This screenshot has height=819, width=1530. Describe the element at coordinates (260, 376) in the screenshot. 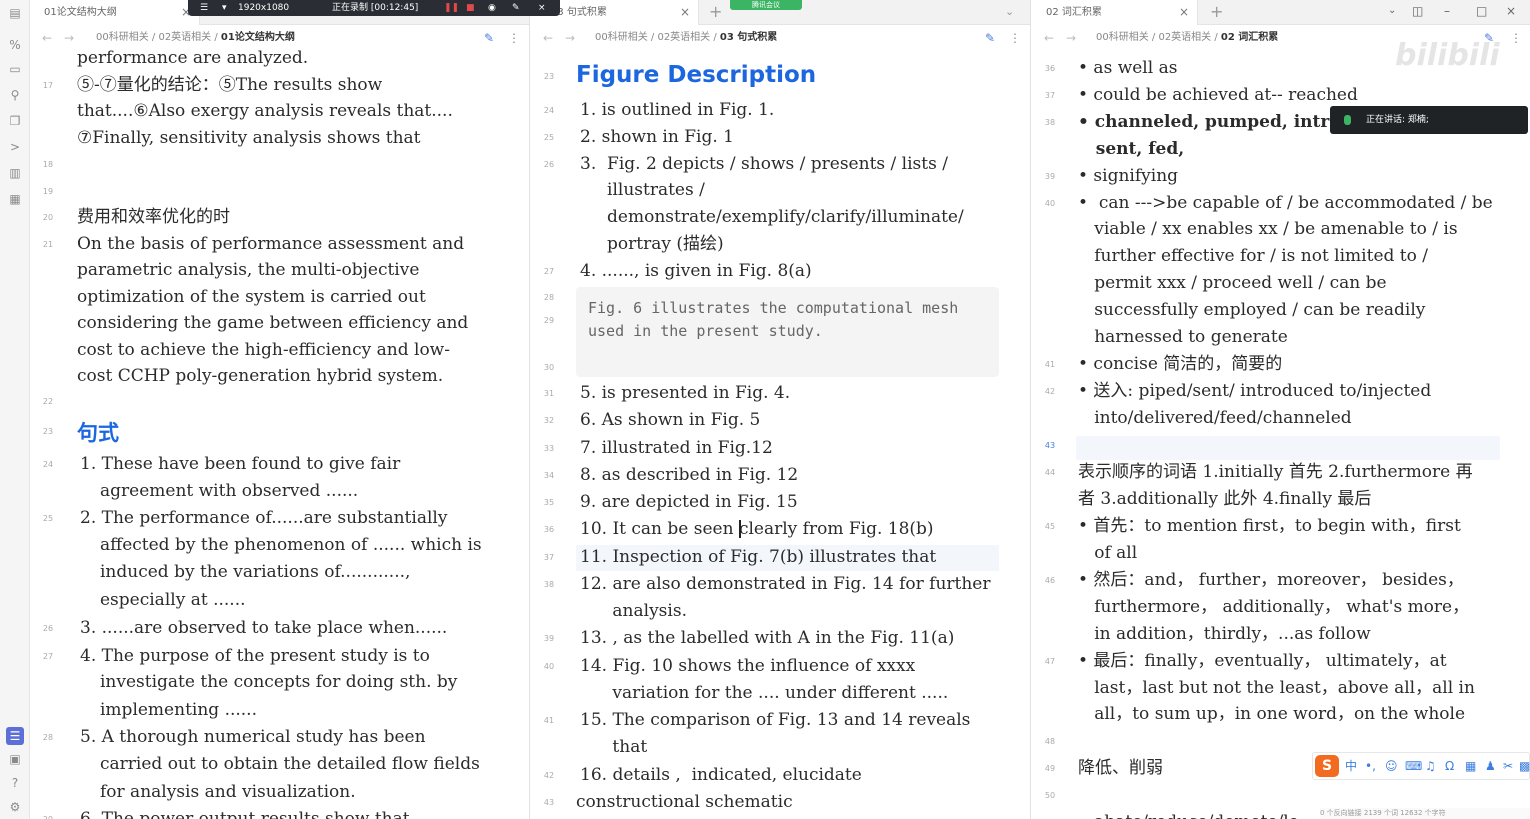

I see `text-line: cost CCHP poly-generation hybrid system.` at that location.